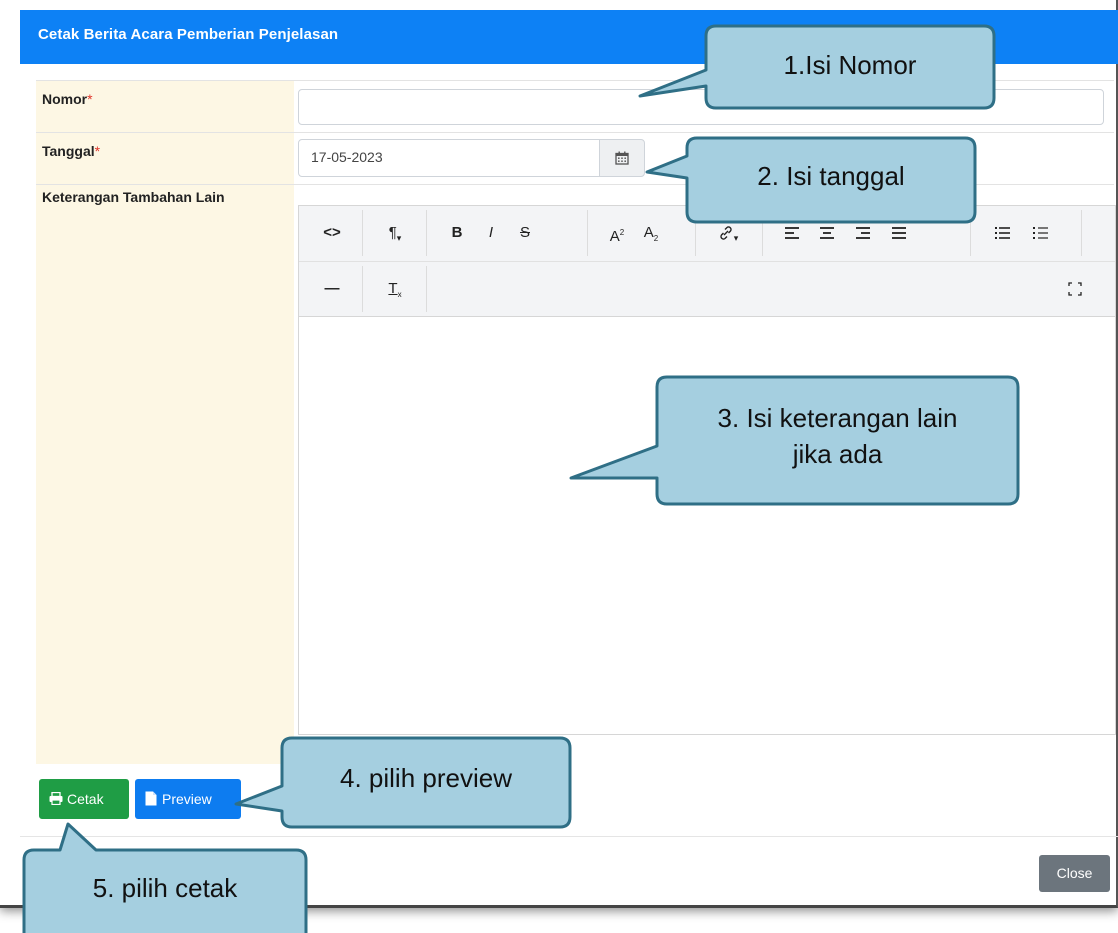  I want to click on cetak-label: Cetak, so click(85, 799).